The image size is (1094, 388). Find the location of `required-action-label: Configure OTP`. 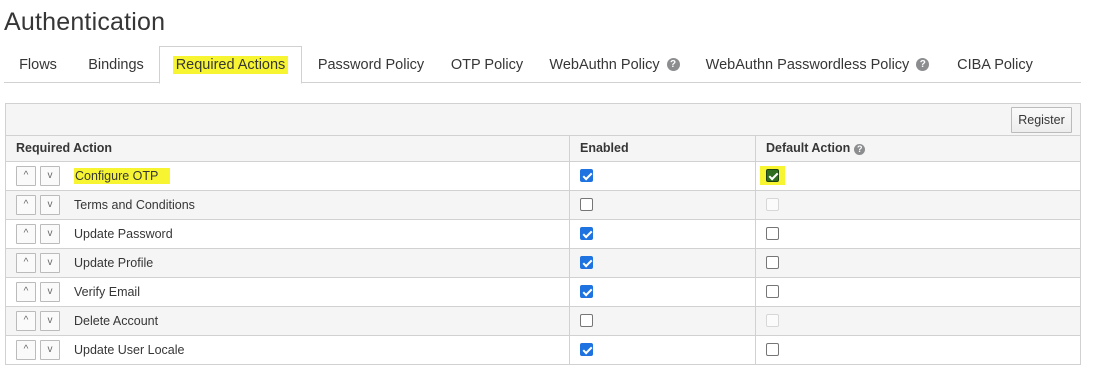

required-action-label: Configure OTP is located at coordinates (122, 176).